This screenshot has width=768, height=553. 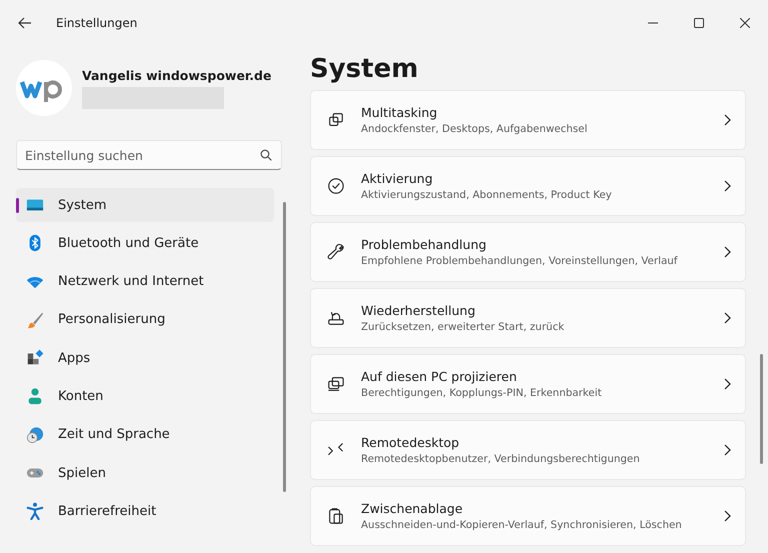 I want to click on setting-title: Zwischenablage, so click(x=412, y=508).